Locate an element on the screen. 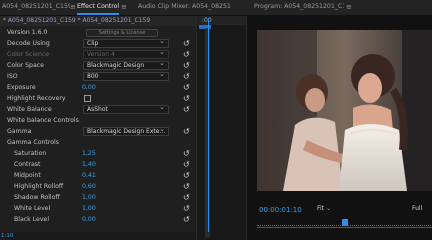 Image resolution: width=432 pixels, height=240 pixels. effect-row-label: Gamma is located at coordinates (19, 131).